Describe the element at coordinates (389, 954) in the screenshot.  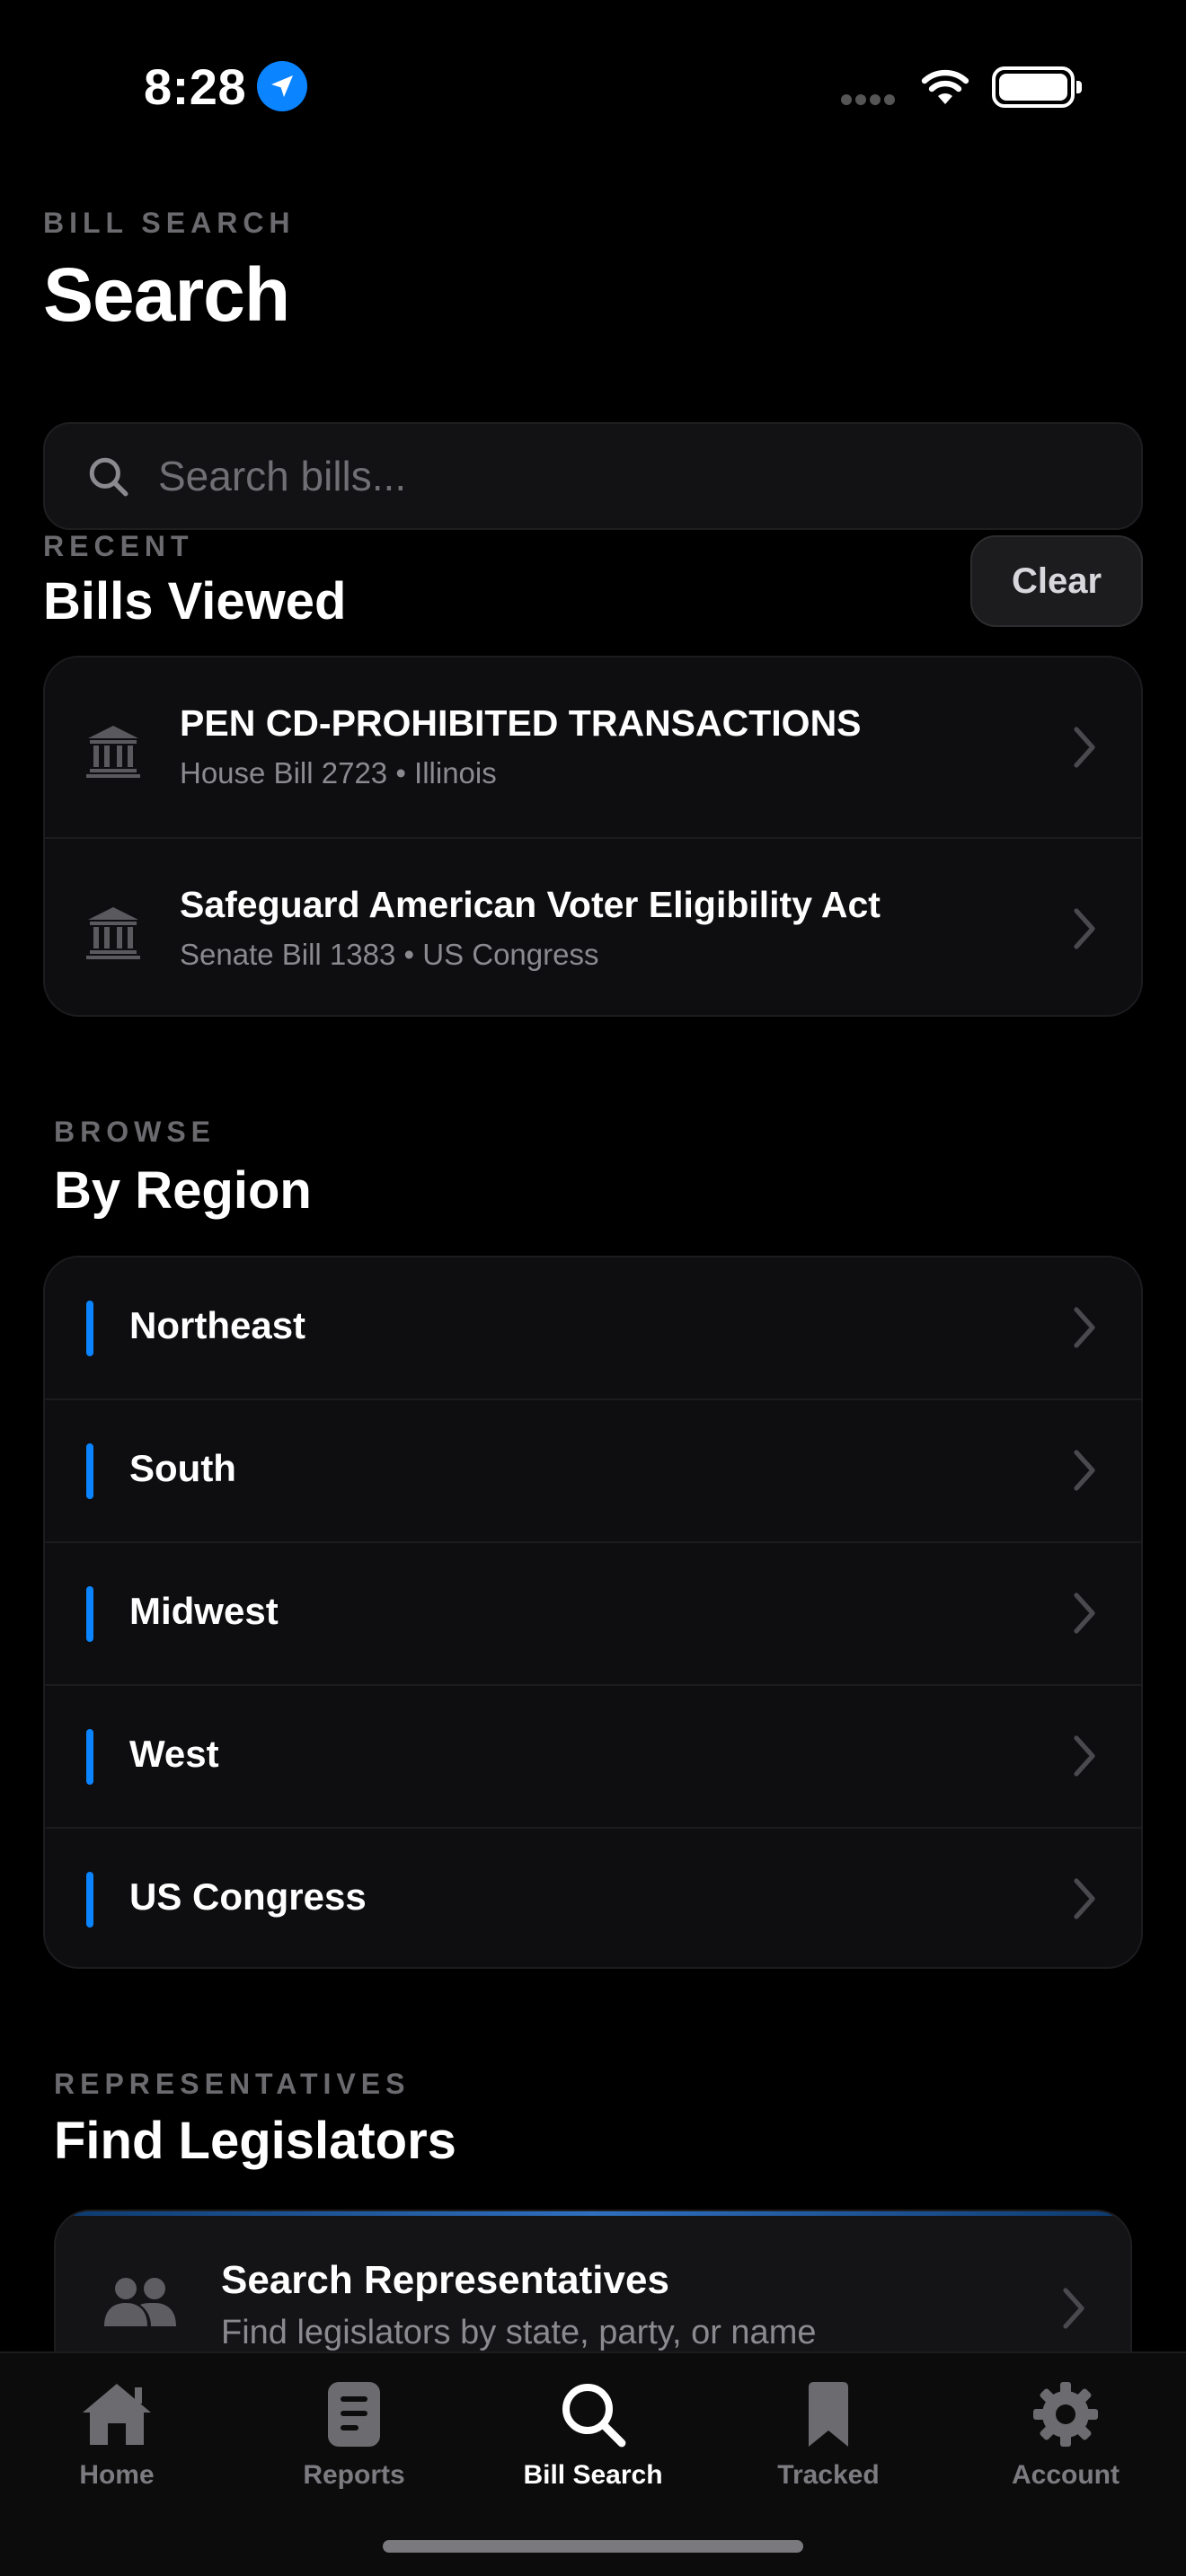
I see `recent-bill-subtitle: Senate Bill 1383 • US Congress` at that location.